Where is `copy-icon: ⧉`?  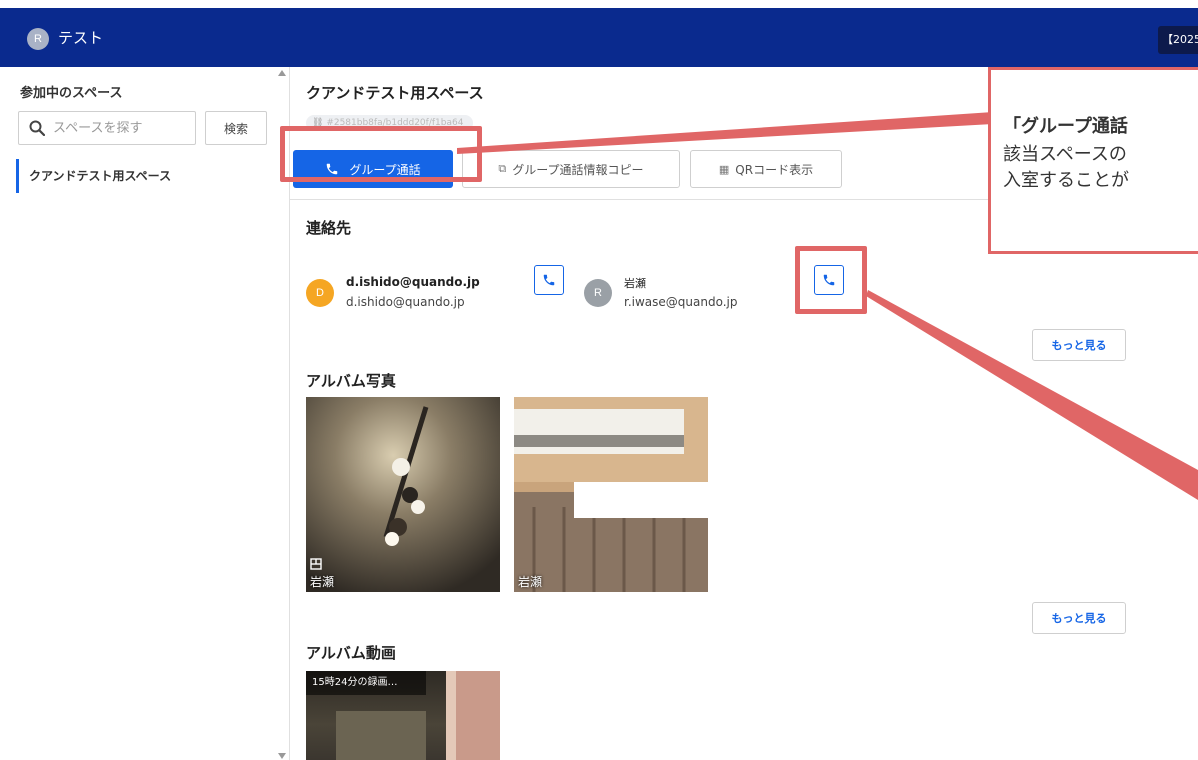 copy-icon: ⧉ is located at coordinates (502, 168).